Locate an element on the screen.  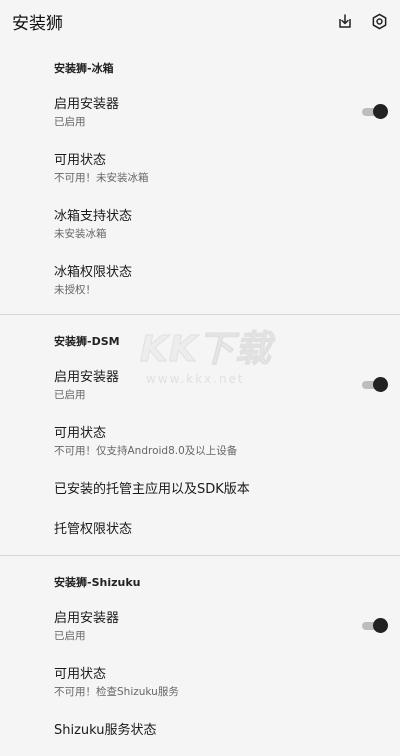
preference-item: 已安装的托管主应用以及SDK版本 is located at coordinates (200, 489).